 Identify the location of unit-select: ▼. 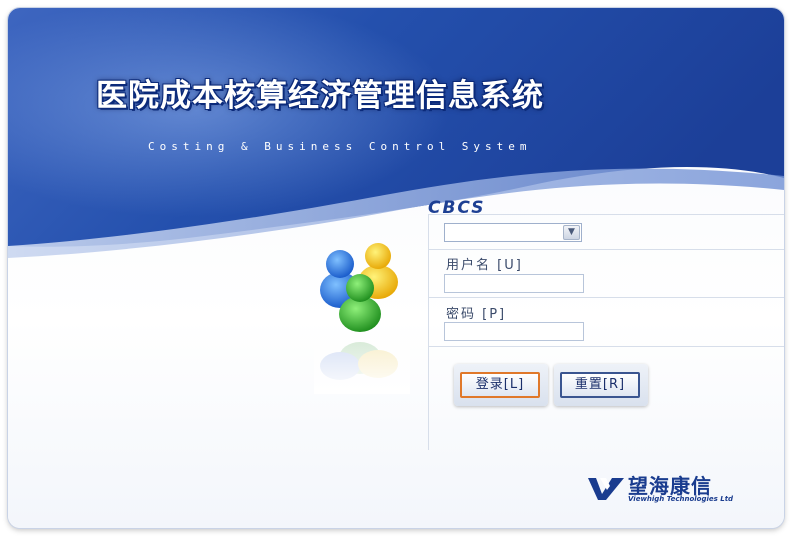
(513, 232).